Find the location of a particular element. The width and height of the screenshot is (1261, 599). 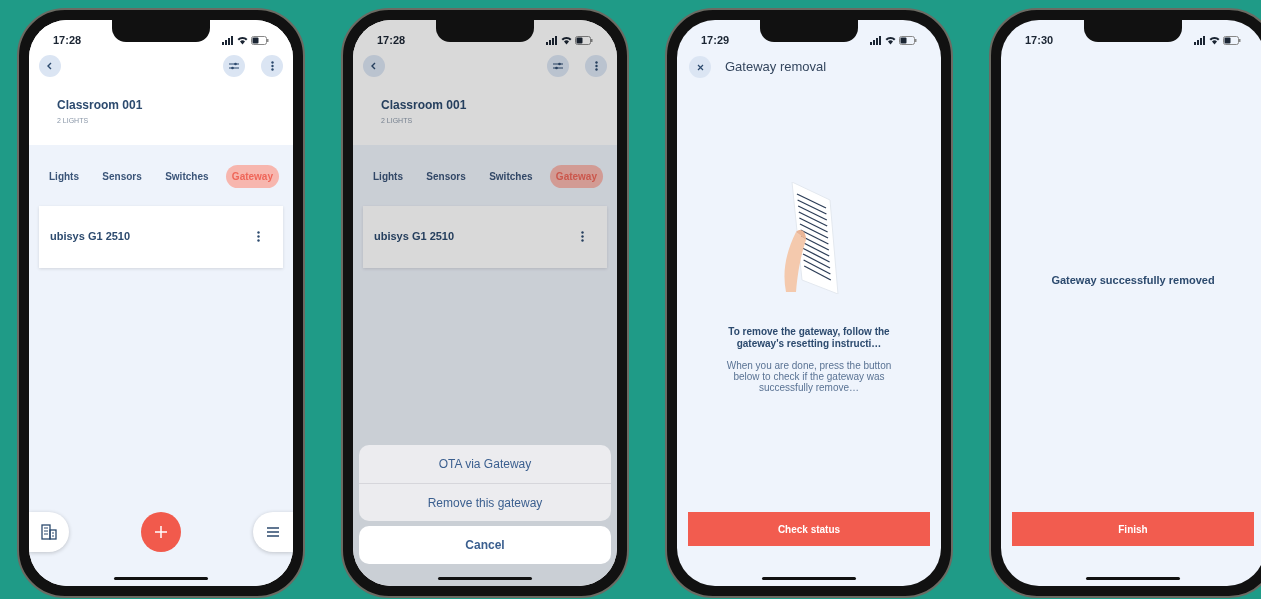

close-icon is located at coordinates (700, 67).